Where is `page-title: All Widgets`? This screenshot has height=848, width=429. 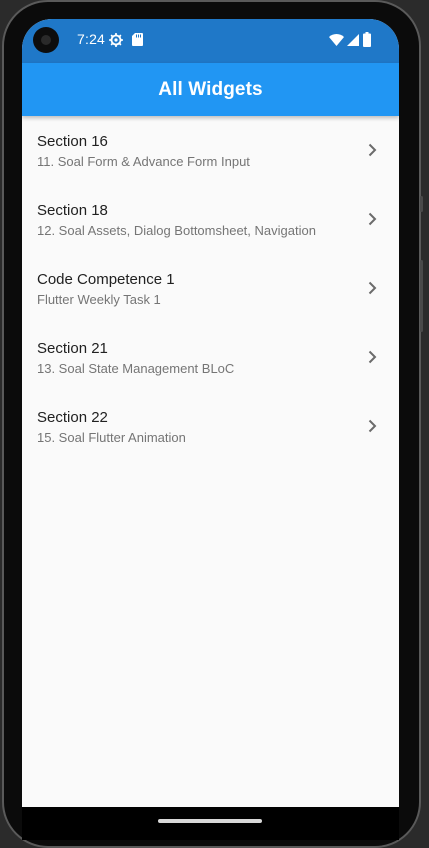 page-title: All Widgets is located at coordinates (210, 89).